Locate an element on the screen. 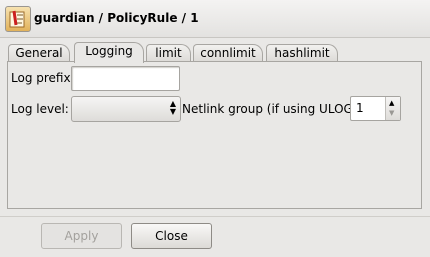  tab-limit: limit is located at coordinates (168, 52).